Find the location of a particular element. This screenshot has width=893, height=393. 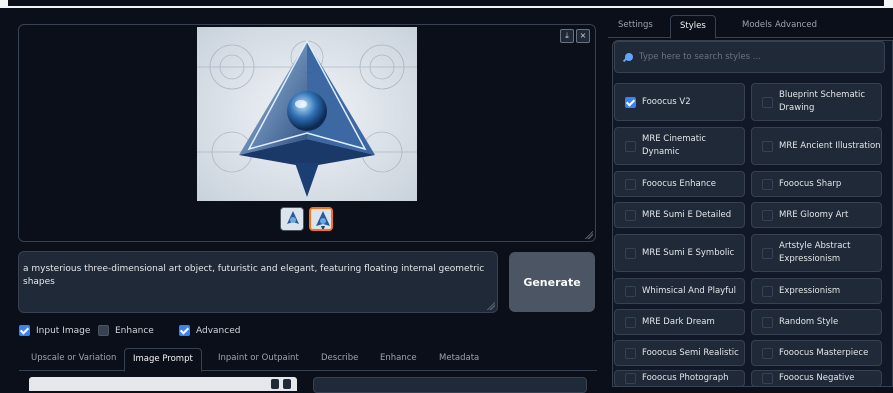

style-mre-gloomy-art: MRE Gloomy Art is located at coordinates (816, 215).